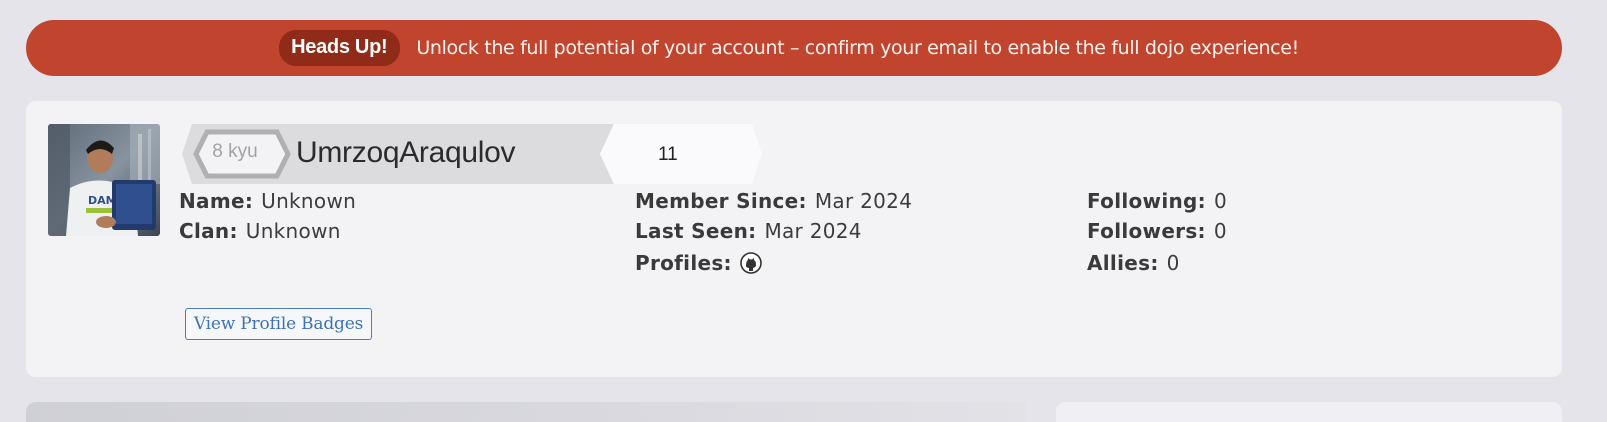 The width and height of the screenshot is (1607, 422). What do you see at coordinates (1309, 412) in the screenshot?
I see `next-panel-right` at bounding box center [1309, 412].